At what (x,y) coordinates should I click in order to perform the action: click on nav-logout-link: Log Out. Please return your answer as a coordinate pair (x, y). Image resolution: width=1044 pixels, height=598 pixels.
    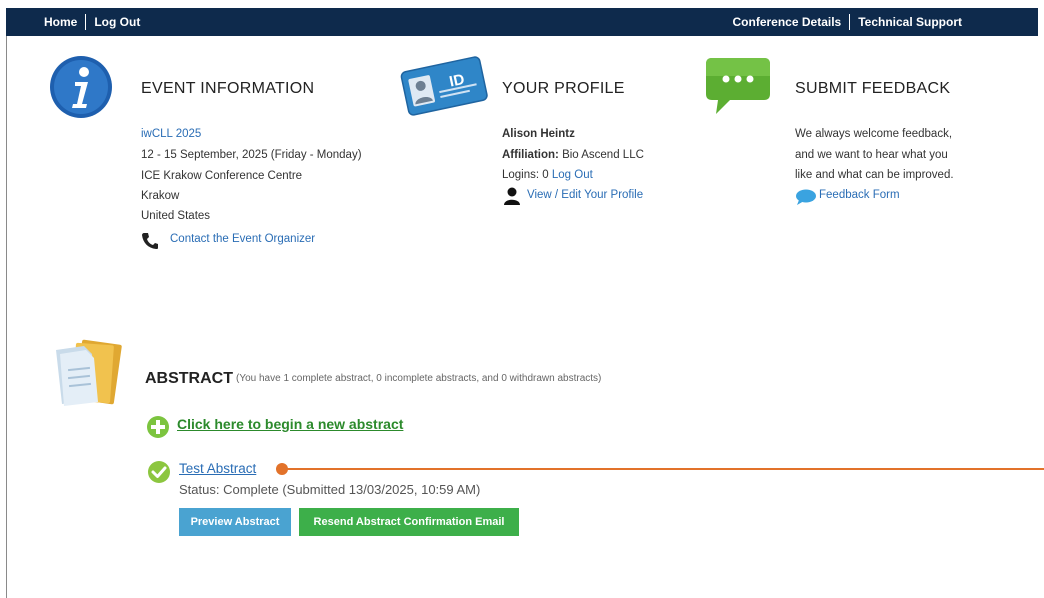
    Looking at the image, I should click on (117, 22).